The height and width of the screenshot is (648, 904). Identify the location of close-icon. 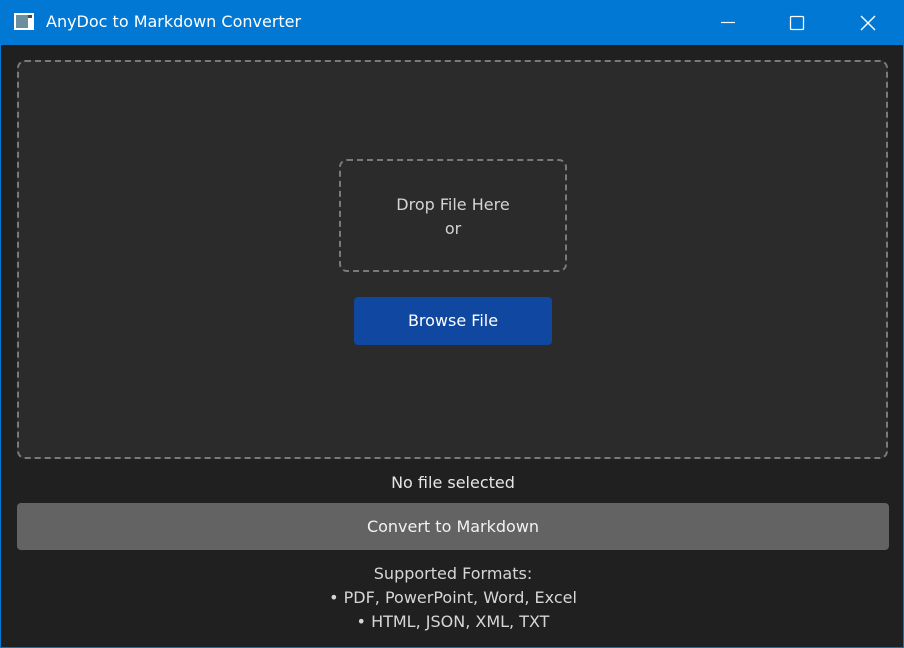
(868, 23).